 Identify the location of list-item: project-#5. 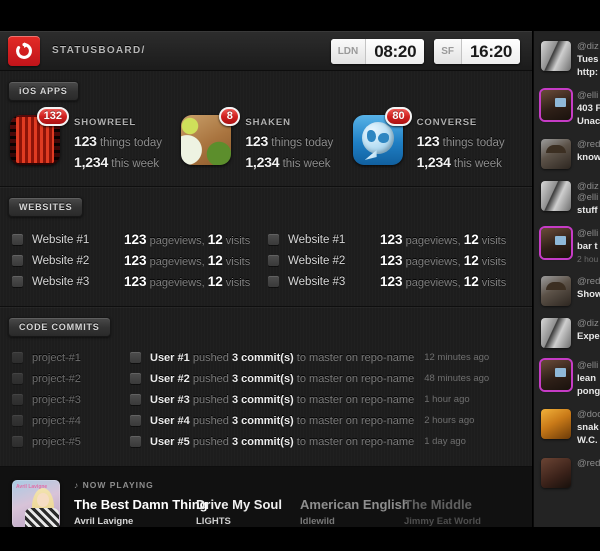
(71, 441).